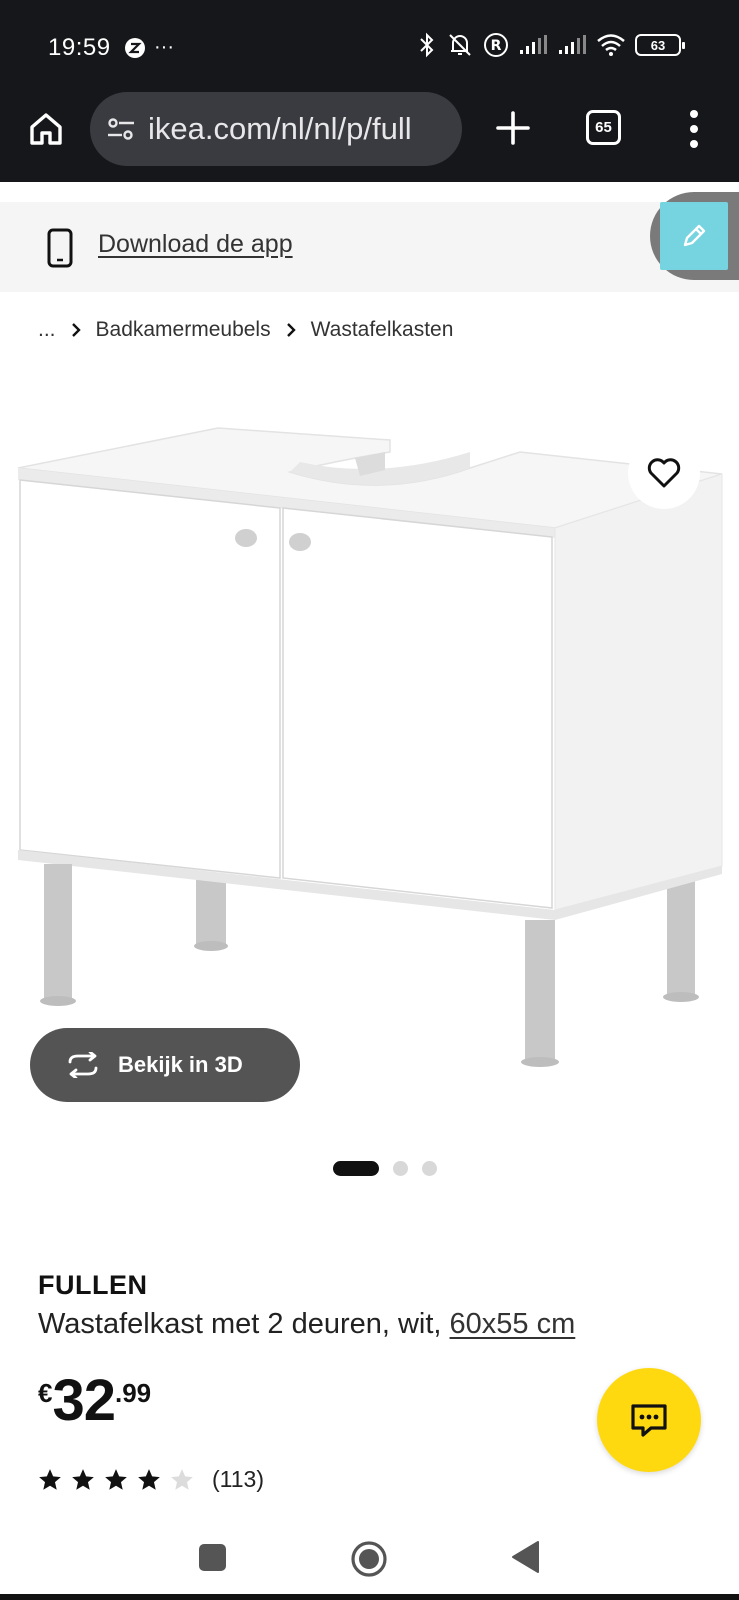  Describe the element at coordinates (460, 45) in the screenshot. I see `silent-bell-icon` at that location.